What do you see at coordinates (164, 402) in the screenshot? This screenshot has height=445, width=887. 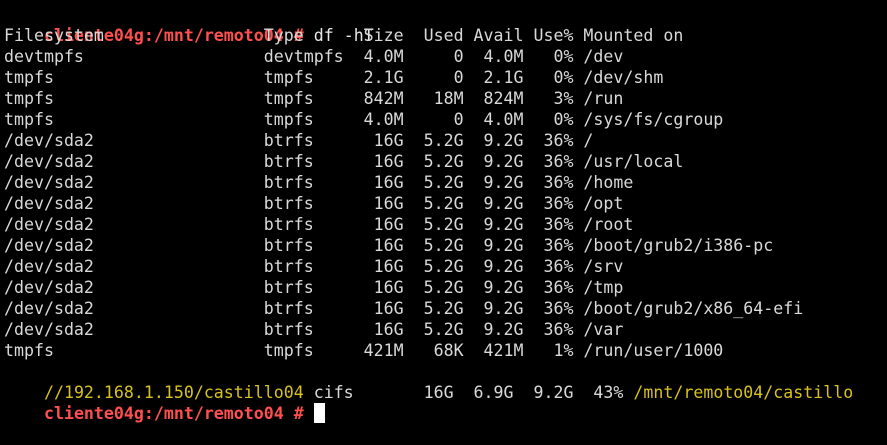 I see `prompt-line-current: cliente04g:/mnt/remoto04 #` at bounding box center [164, 402].